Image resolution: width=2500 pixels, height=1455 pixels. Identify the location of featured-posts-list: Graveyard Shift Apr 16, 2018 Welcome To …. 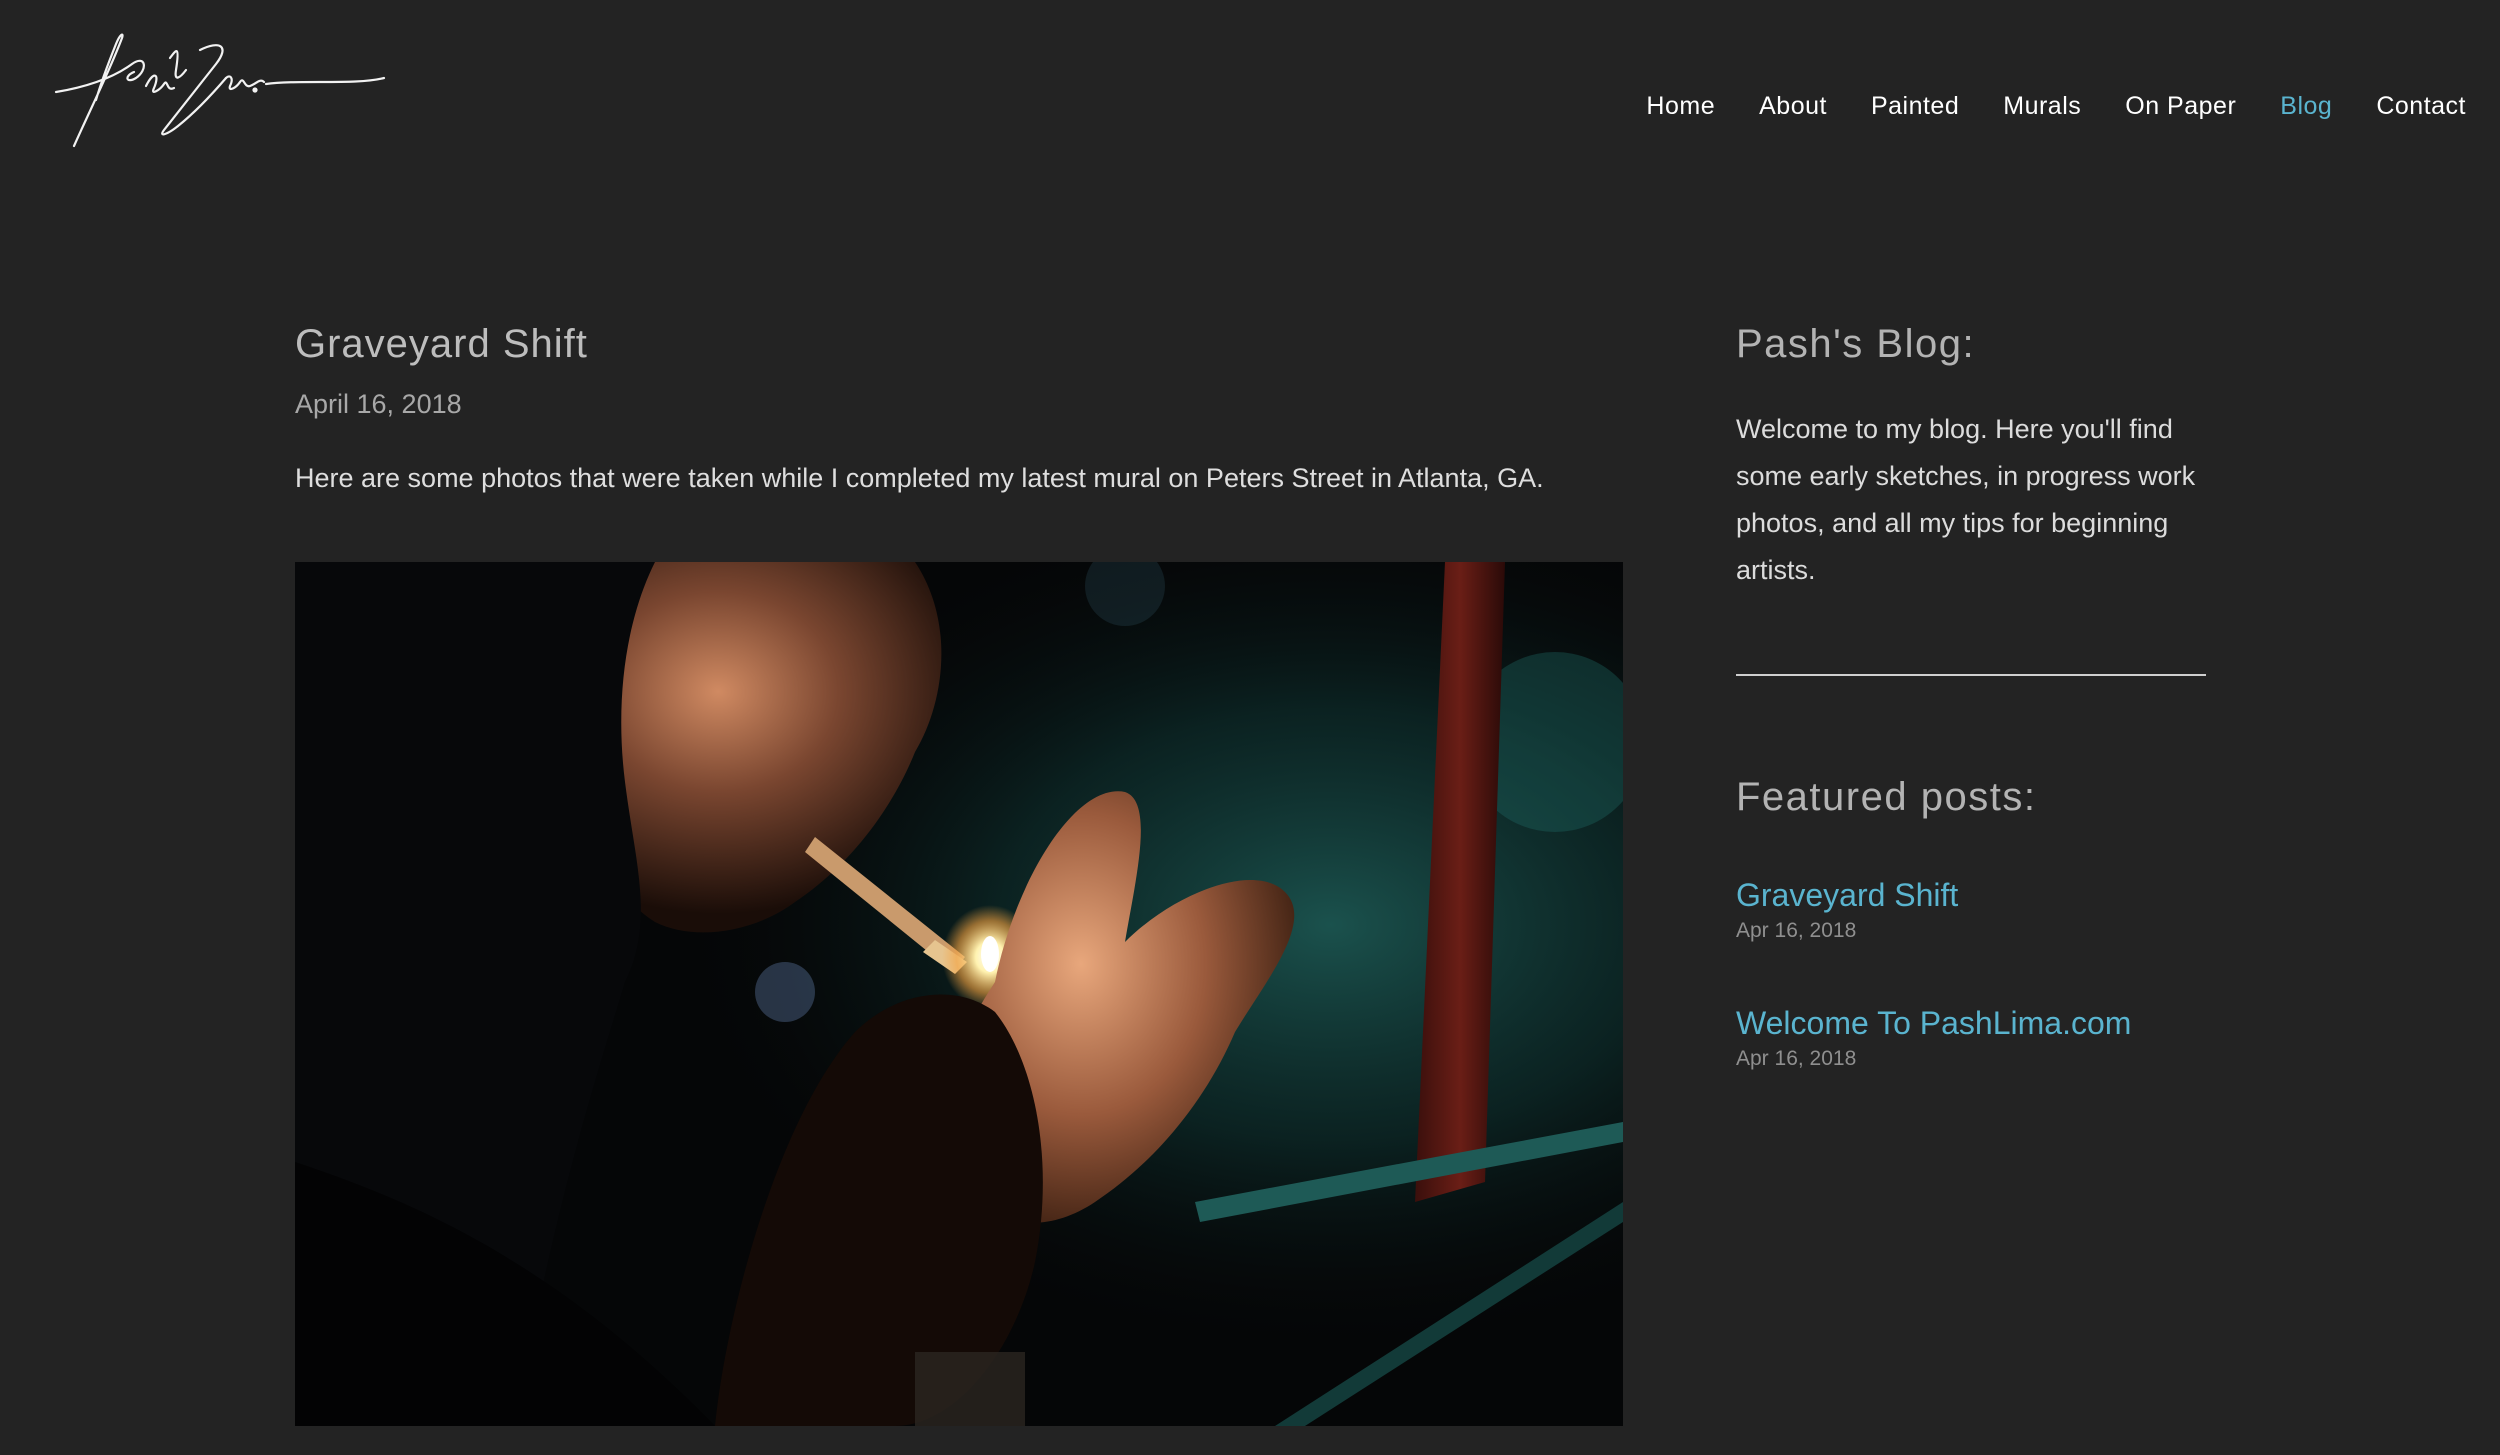
(1971, 973).